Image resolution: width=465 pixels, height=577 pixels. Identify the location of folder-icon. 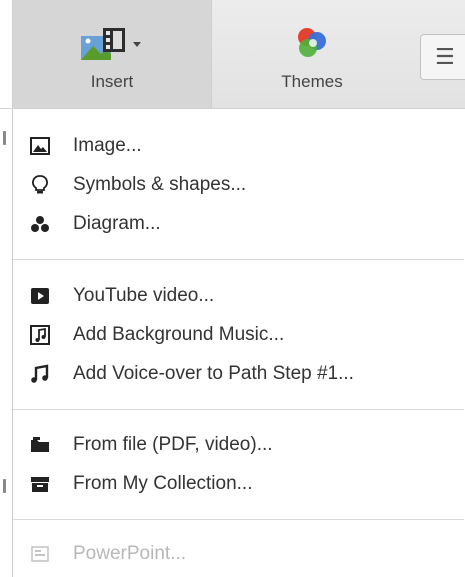
(40, 445).